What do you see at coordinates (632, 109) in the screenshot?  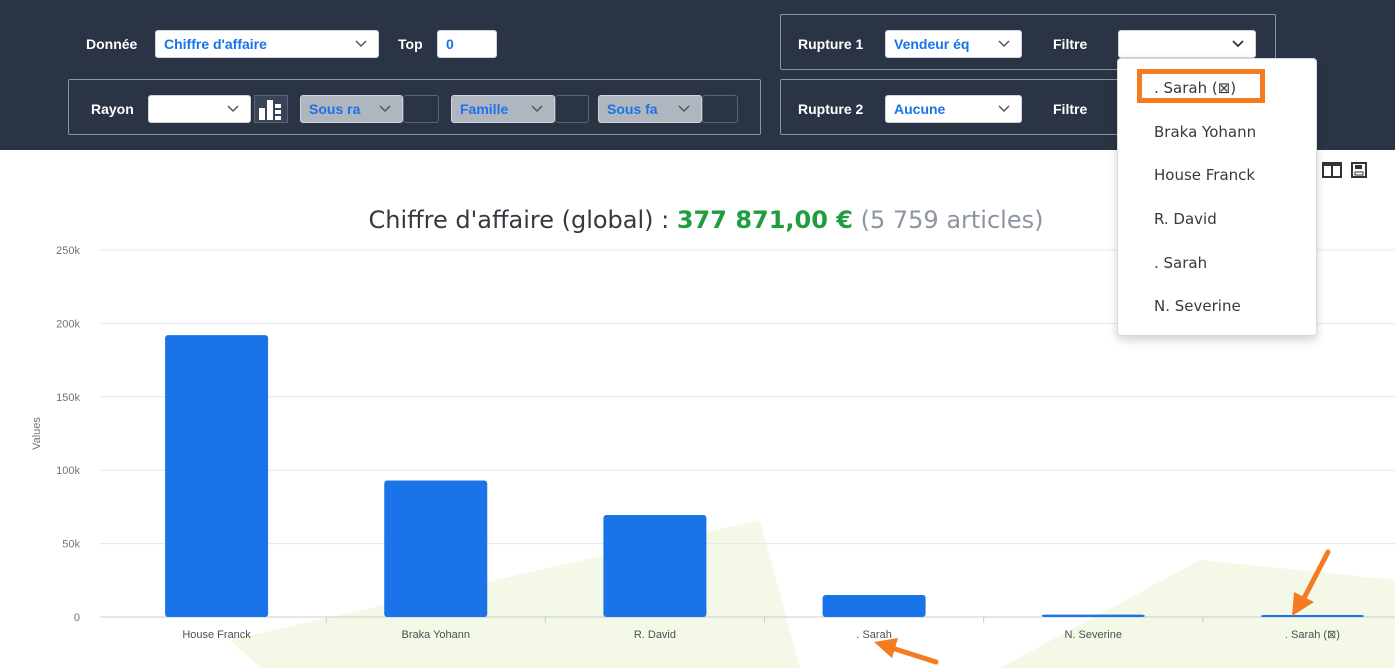 I see `sous-famille-value: Sous fa` at bounding box center [632, 109].